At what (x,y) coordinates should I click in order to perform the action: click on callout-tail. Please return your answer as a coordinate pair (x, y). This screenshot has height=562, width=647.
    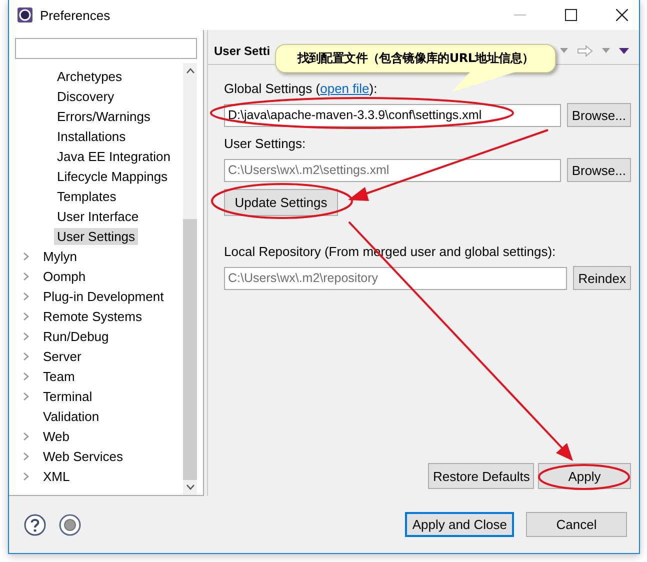
    Looking at the image, I should click on (483, 82).